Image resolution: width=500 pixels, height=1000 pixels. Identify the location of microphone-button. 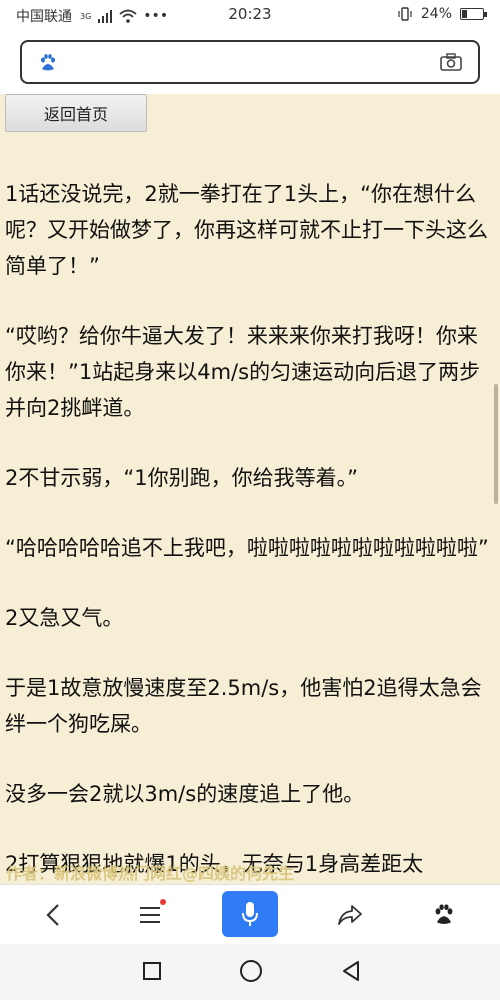
(250, 914).